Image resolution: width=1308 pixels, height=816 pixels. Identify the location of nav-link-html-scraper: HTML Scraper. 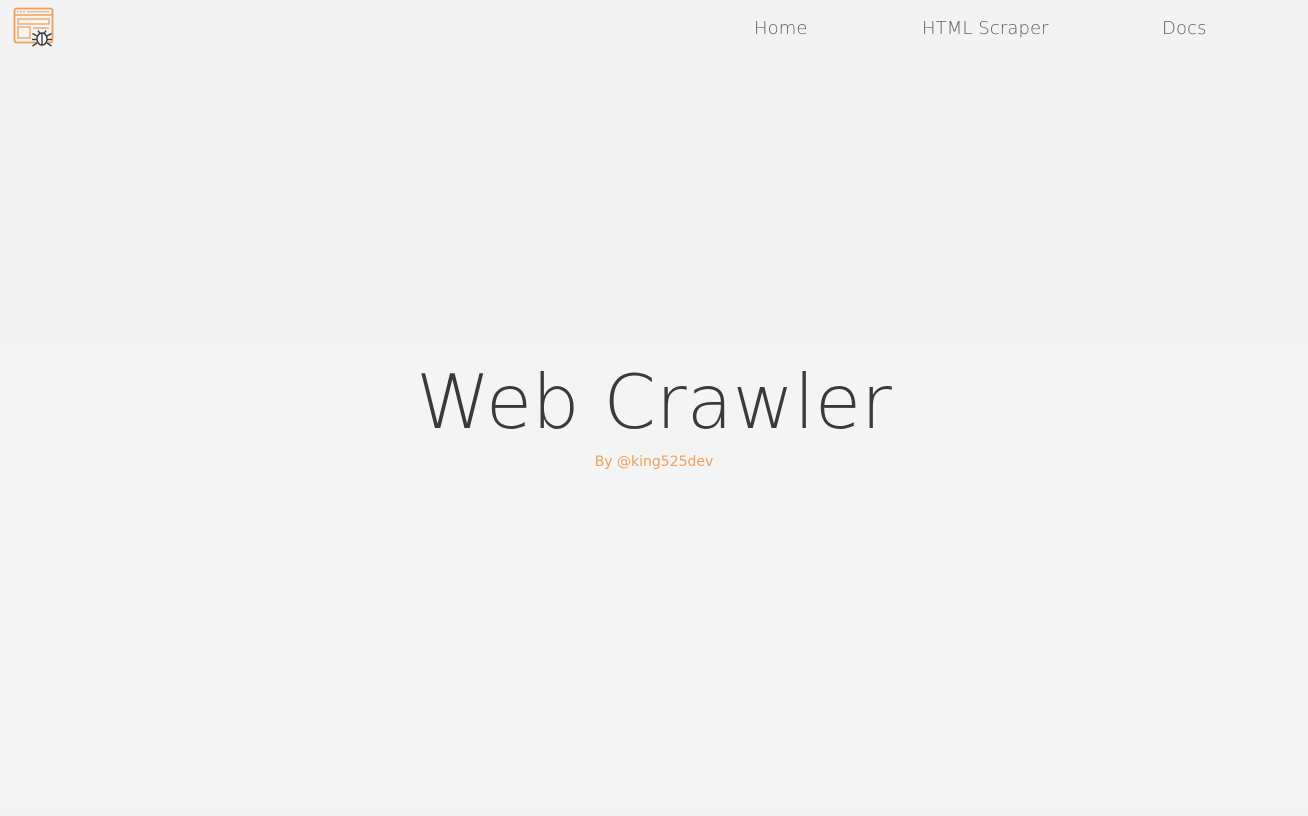
(985, 28).